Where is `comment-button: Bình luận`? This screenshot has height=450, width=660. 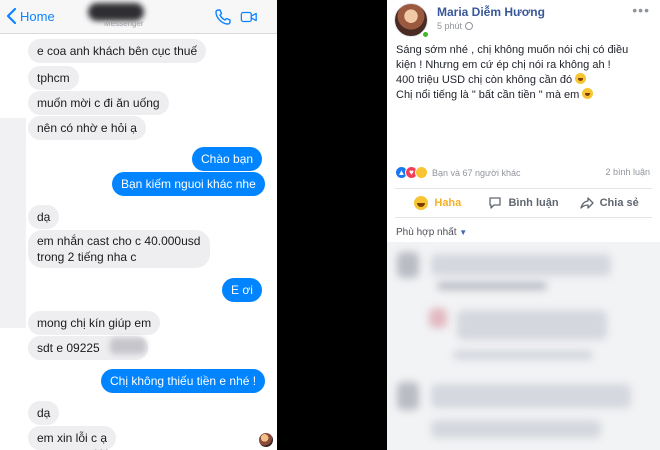 comment-button: Bình luận is located at coordinates (524, 203).